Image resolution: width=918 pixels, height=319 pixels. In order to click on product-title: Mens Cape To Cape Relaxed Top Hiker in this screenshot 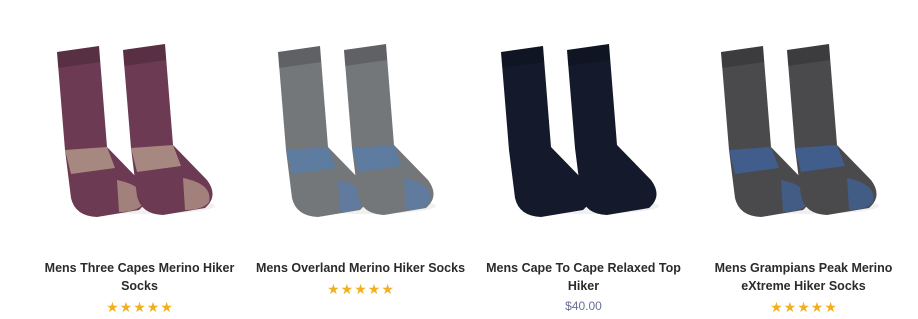, I will do `click(583, 277)`.